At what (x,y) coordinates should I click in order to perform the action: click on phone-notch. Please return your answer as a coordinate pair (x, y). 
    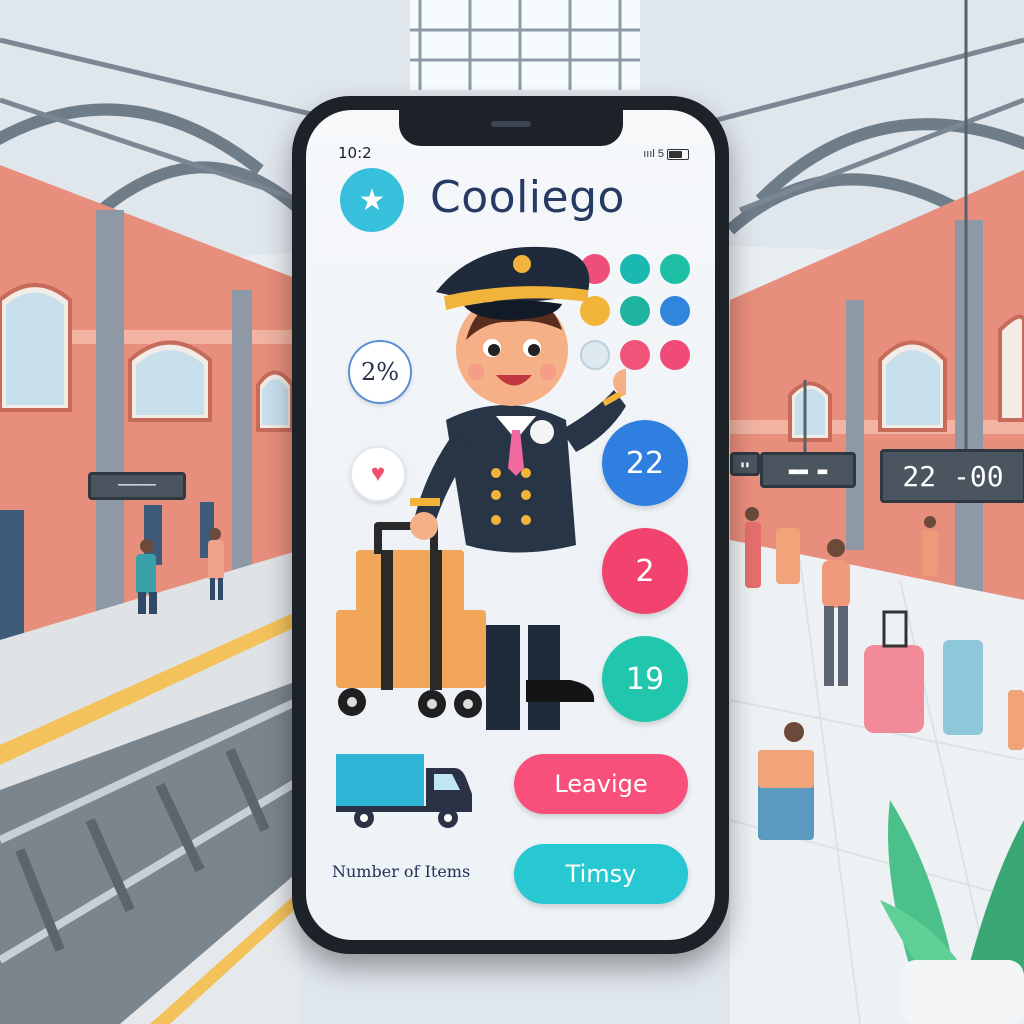
    Looking at the image, I should click on (510, 128).